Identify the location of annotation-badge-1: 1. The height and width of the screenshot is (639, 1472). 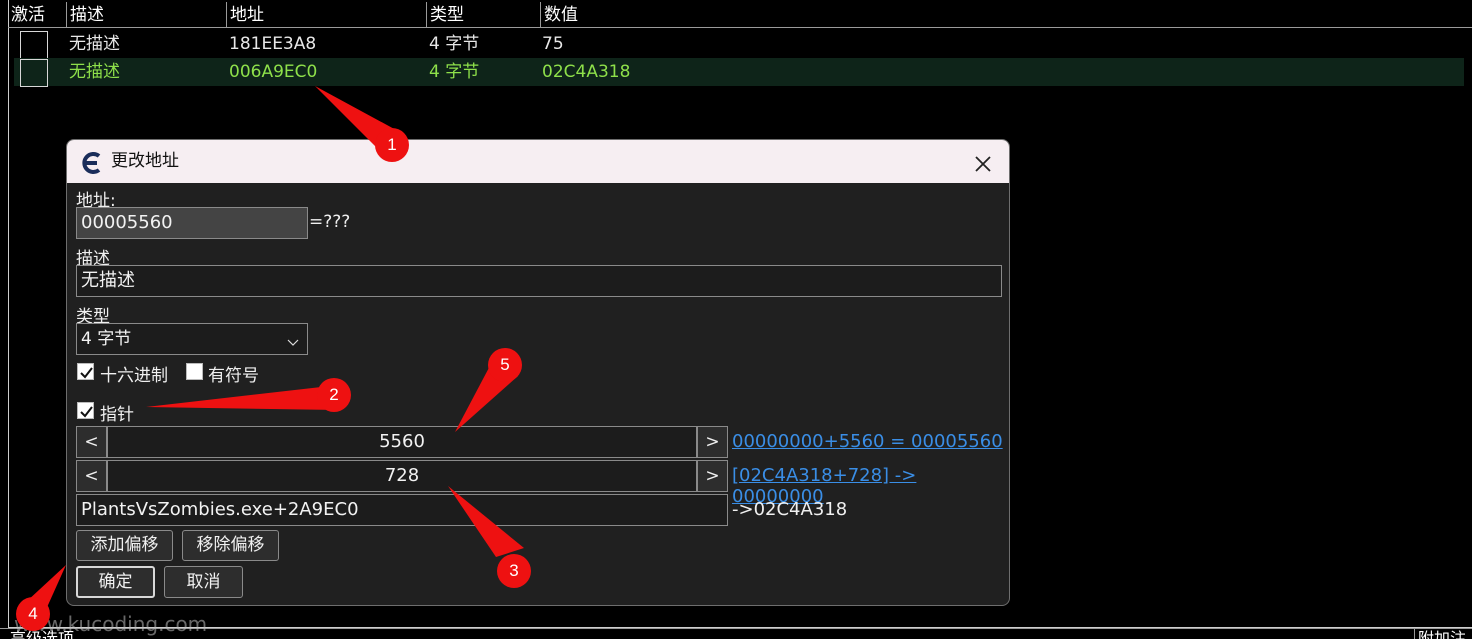
(392, 145).